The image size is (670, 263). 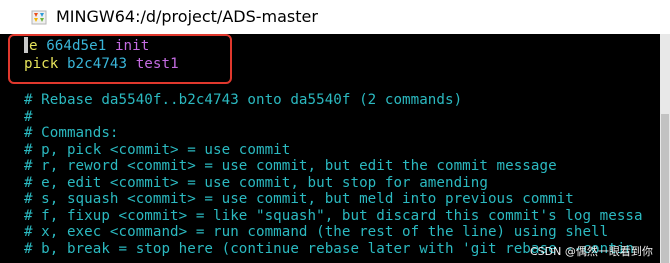 What do you see at coordinates (97, 64) in the screenshot?
I see `todo-hash: b2c4743` at bounding box center [97, 64].